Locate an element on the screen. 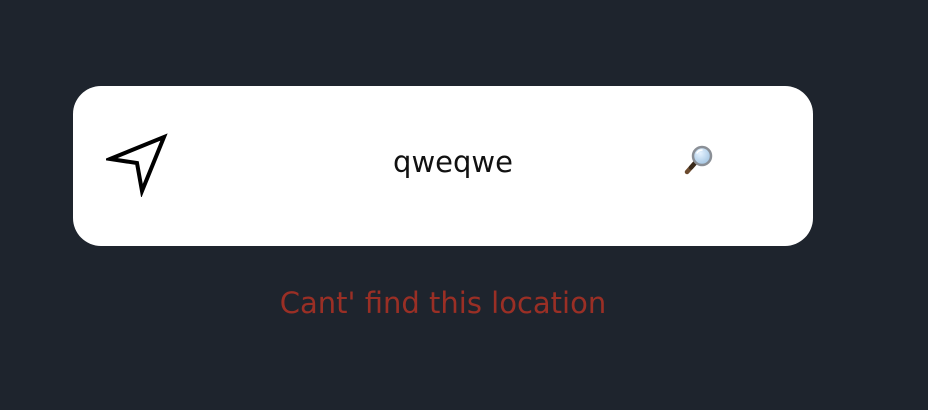  current-location-button is located at coordinates (138, 165).